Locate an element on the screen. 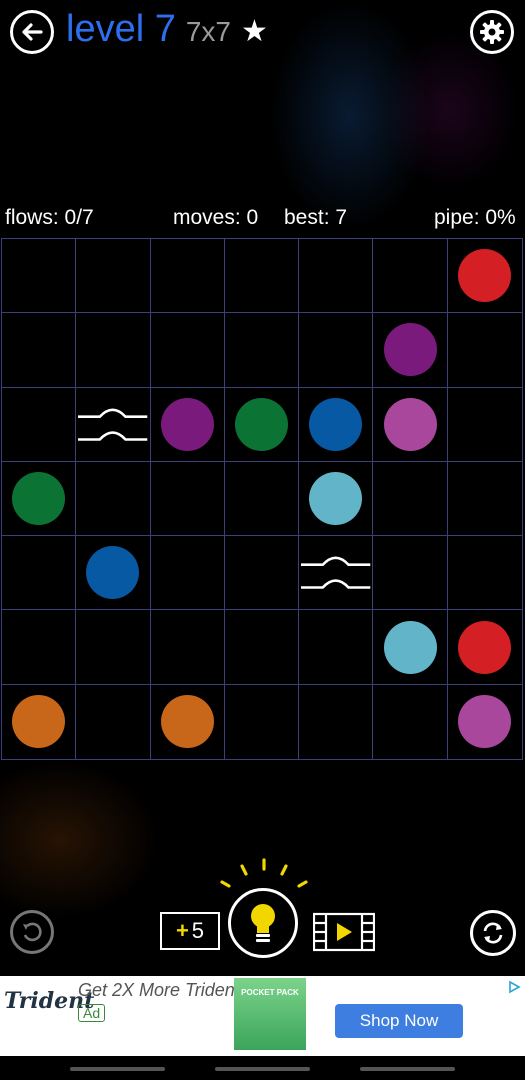 The height and width of the screenshot is (1080, 525). ad-headline: Get 2X More Trident is located at coordinates (159, 990).